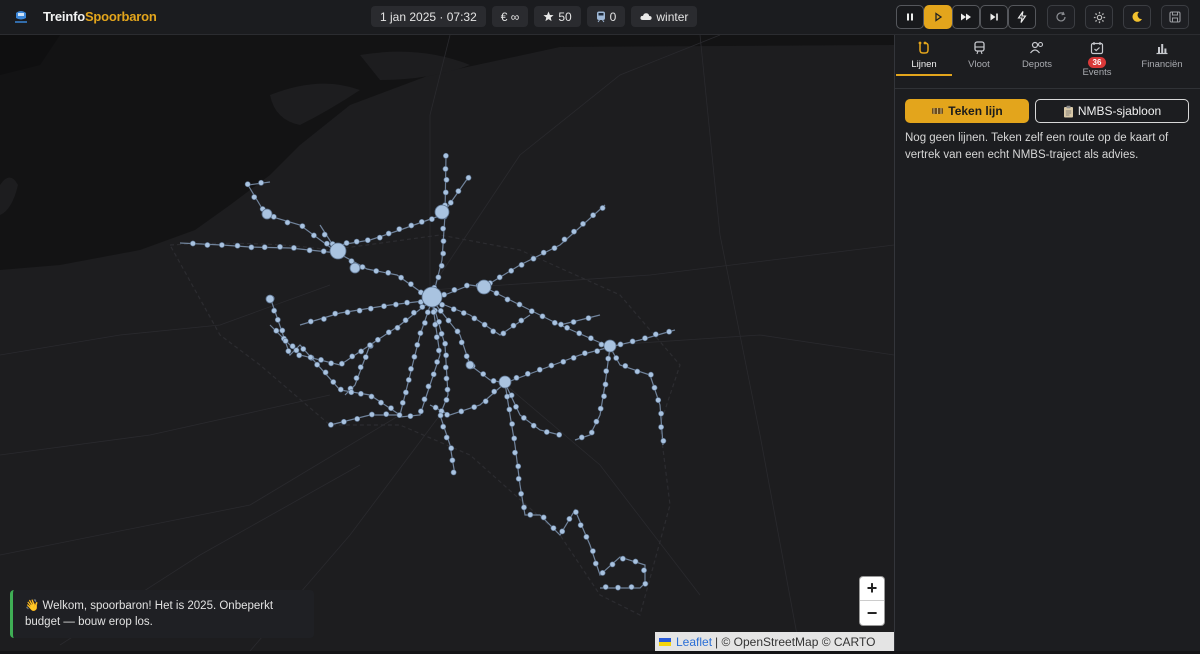  Describe the element at coordinates (694, 642) in the screenshot. I see `leaflet-link: Leaflet` at that location.